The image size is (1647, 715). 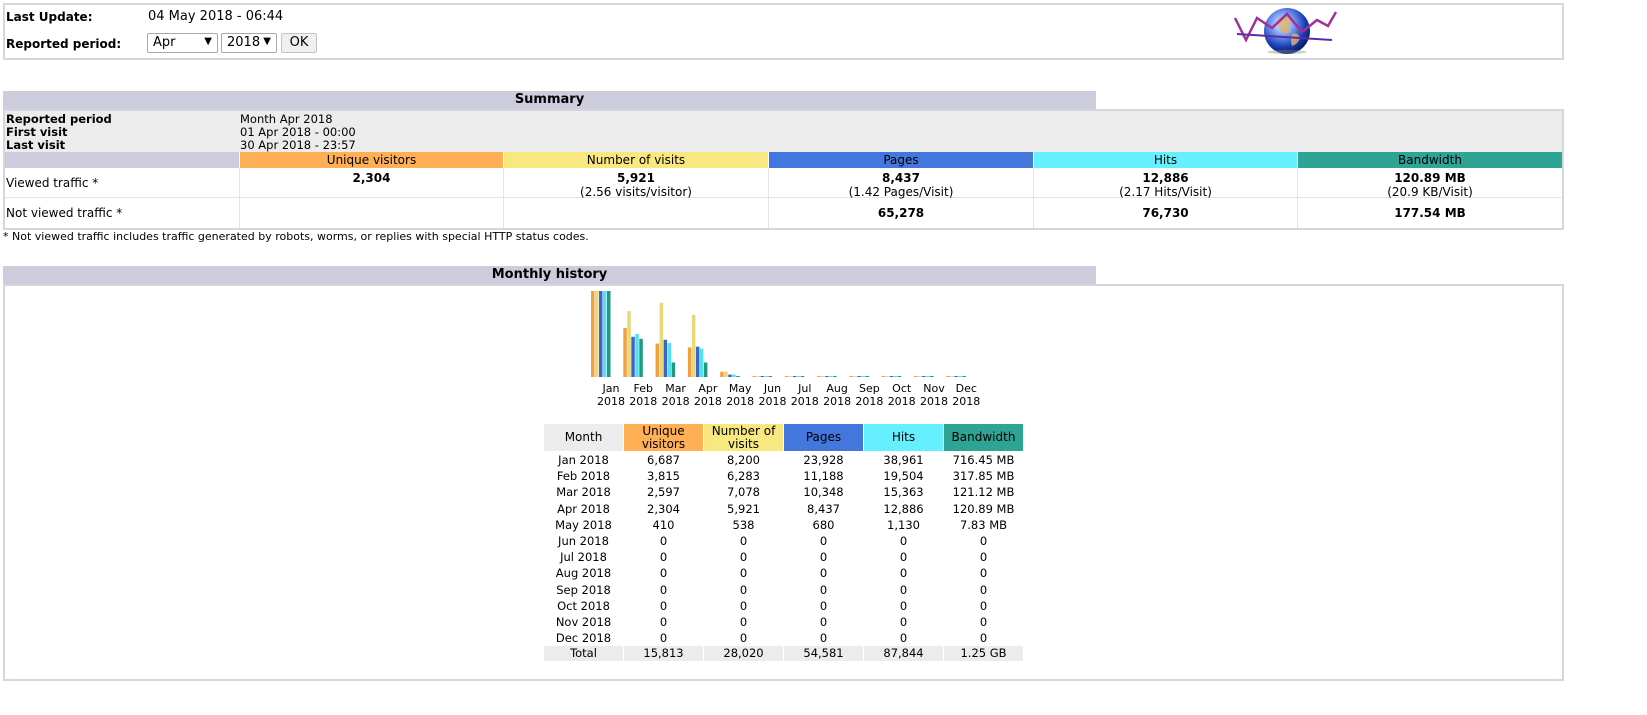 What do you see at coordinates (583, 638) in the screenshot?
I see `mh-cell-month: Dec 2018` at bounding box center [583, 638].